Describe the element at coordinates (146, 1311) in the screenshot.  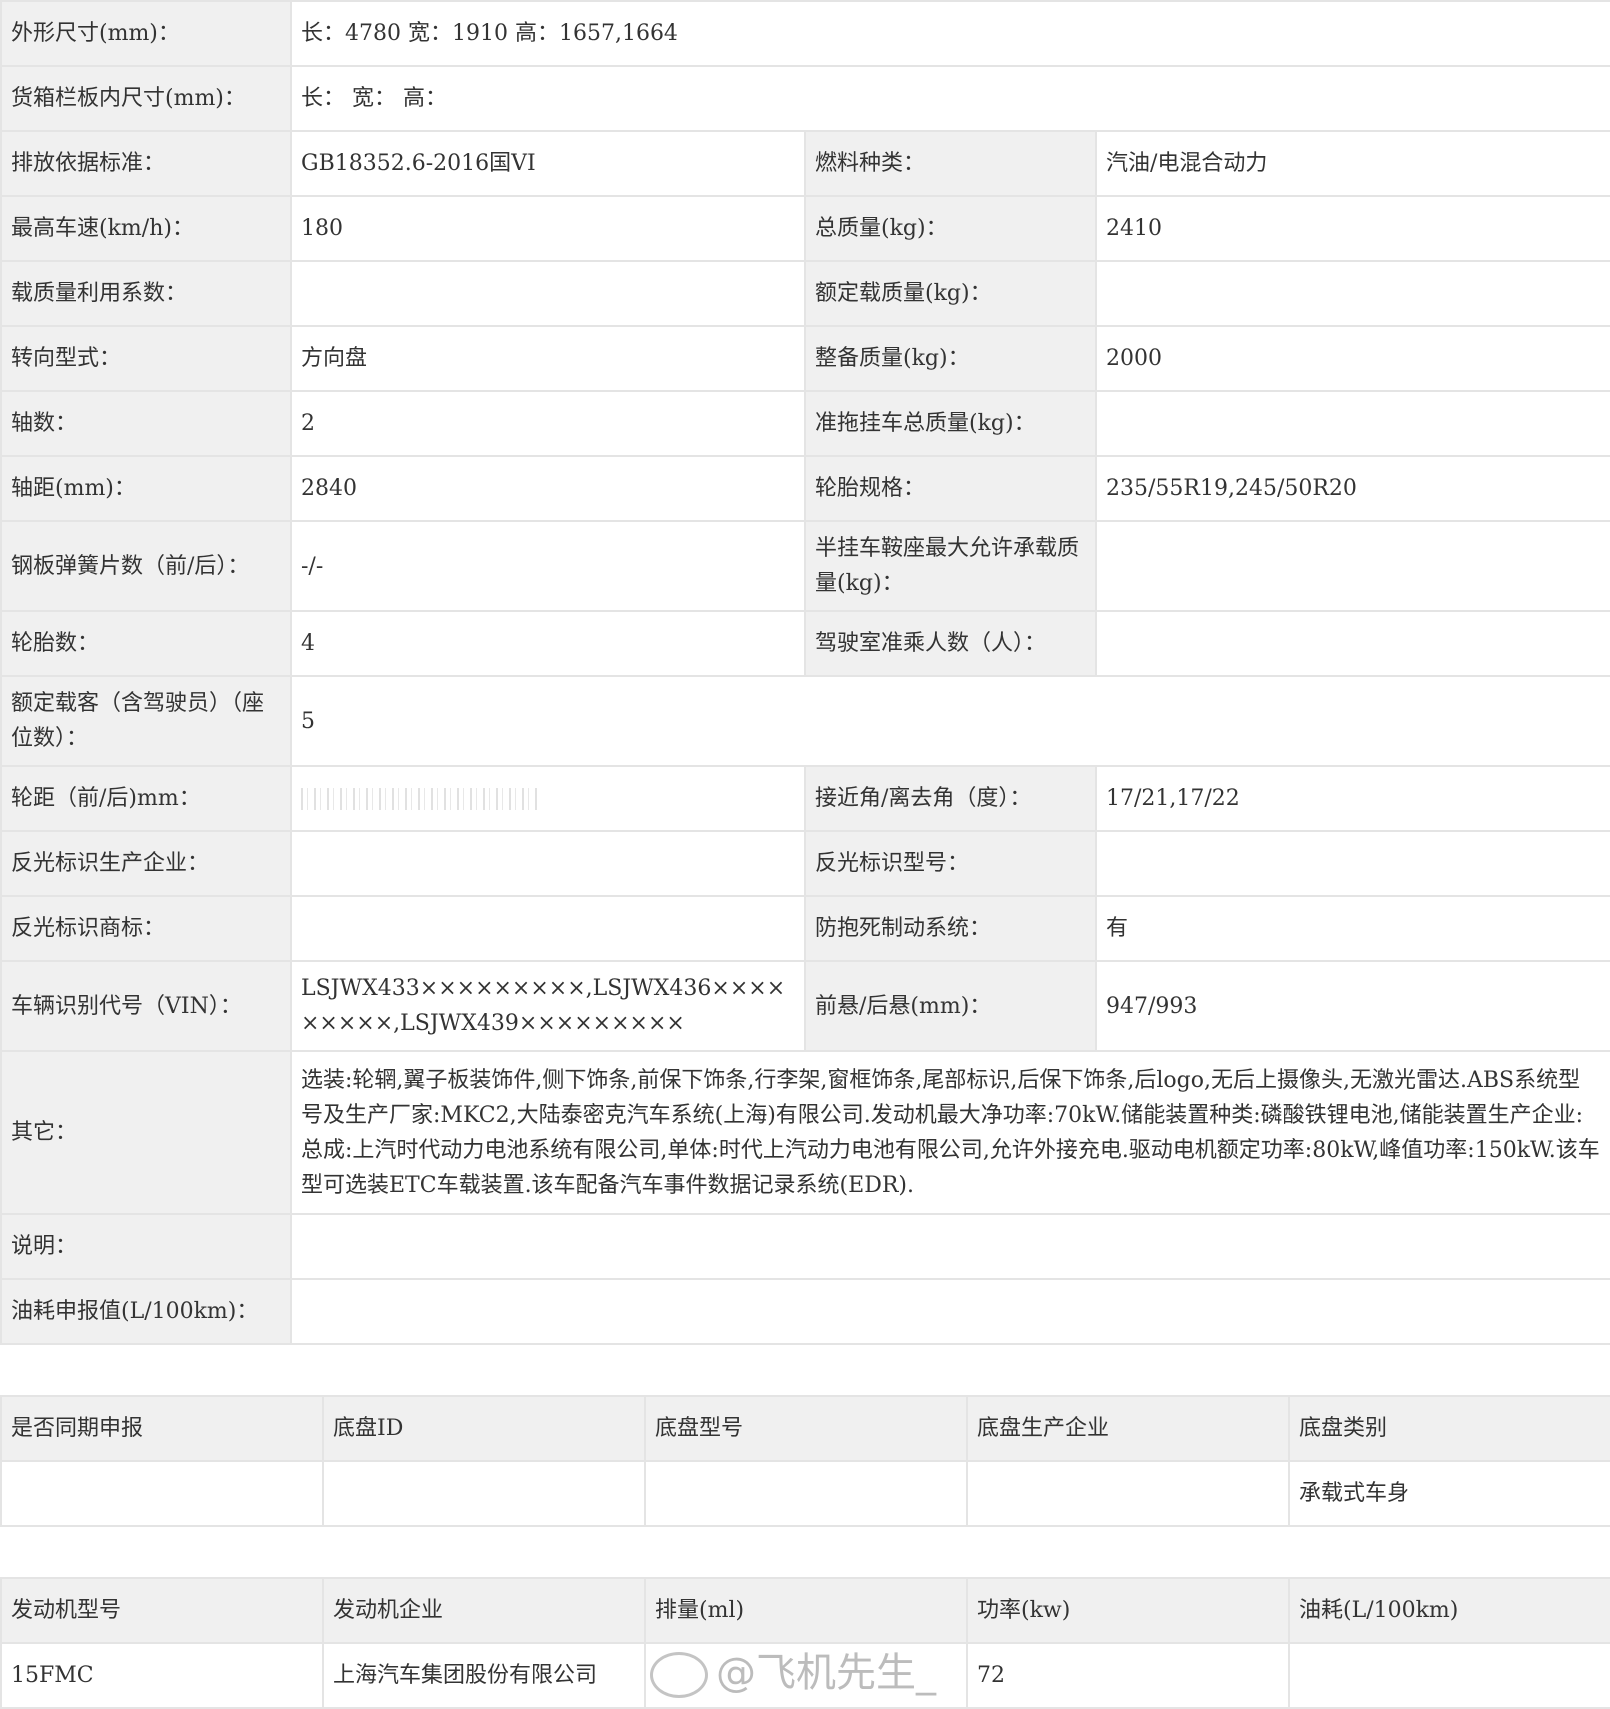
I see `label-fuel-declared: 油耗申报值(L/100km)：` at that location.